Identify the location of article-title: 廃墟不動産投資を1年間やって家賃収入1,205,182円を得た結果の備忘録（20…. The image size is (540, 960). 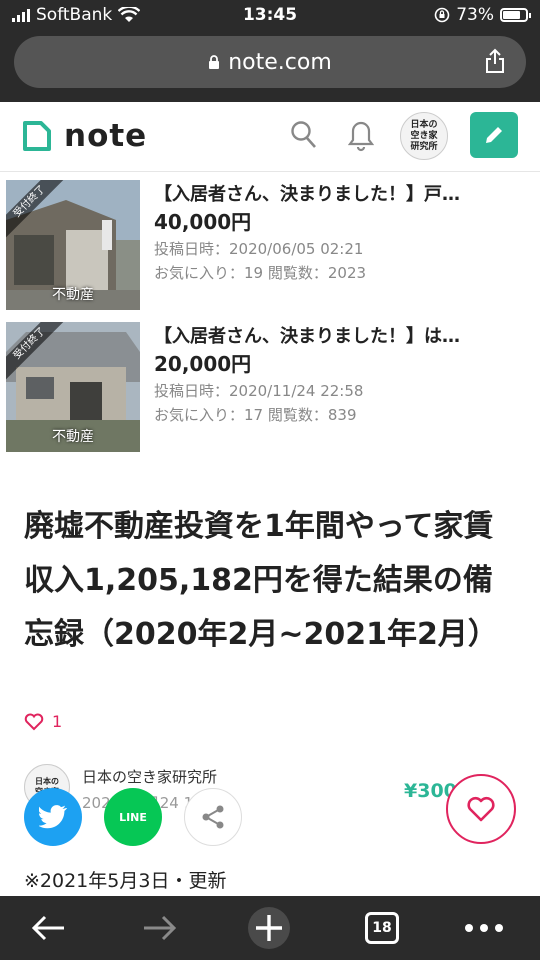
(261, 580).